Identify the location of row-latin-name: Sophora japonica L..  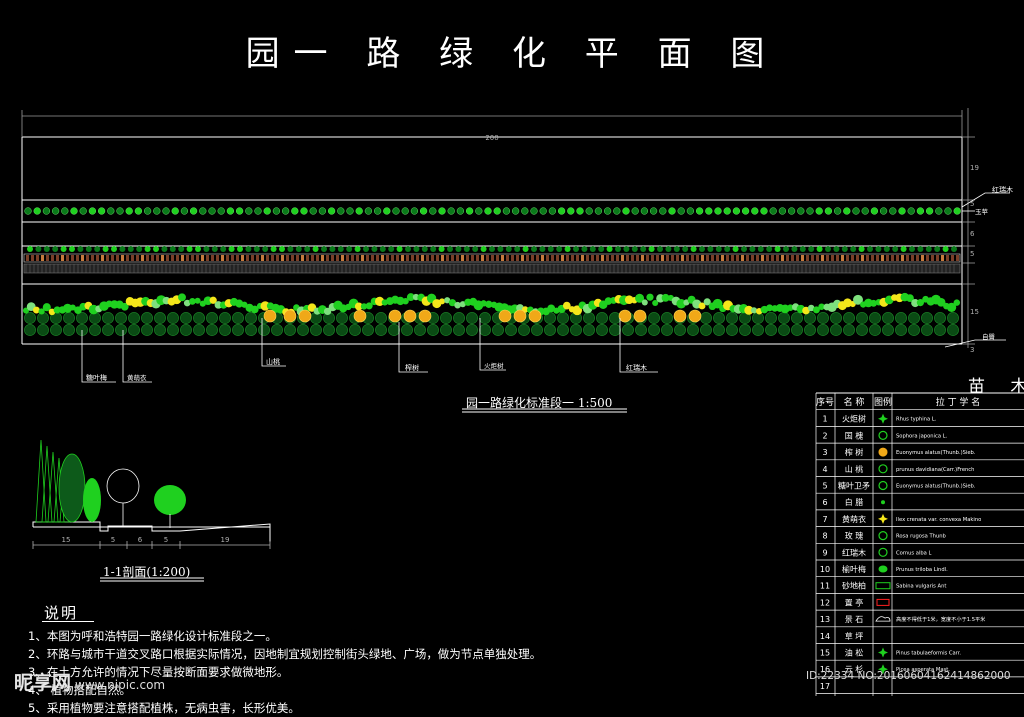
(922, 436).